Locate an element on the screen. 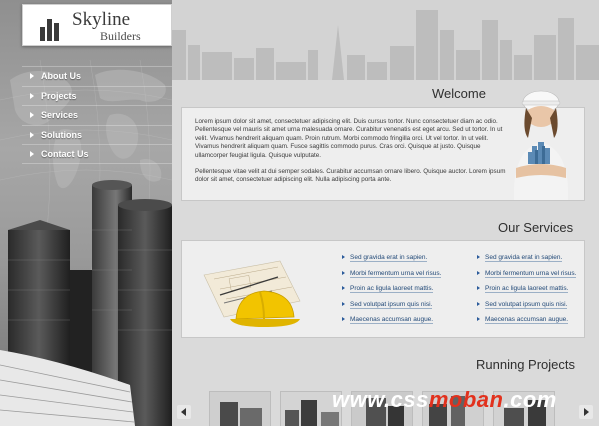 The image size is (599, 426). project-photo is located at coordinates (240, 409).